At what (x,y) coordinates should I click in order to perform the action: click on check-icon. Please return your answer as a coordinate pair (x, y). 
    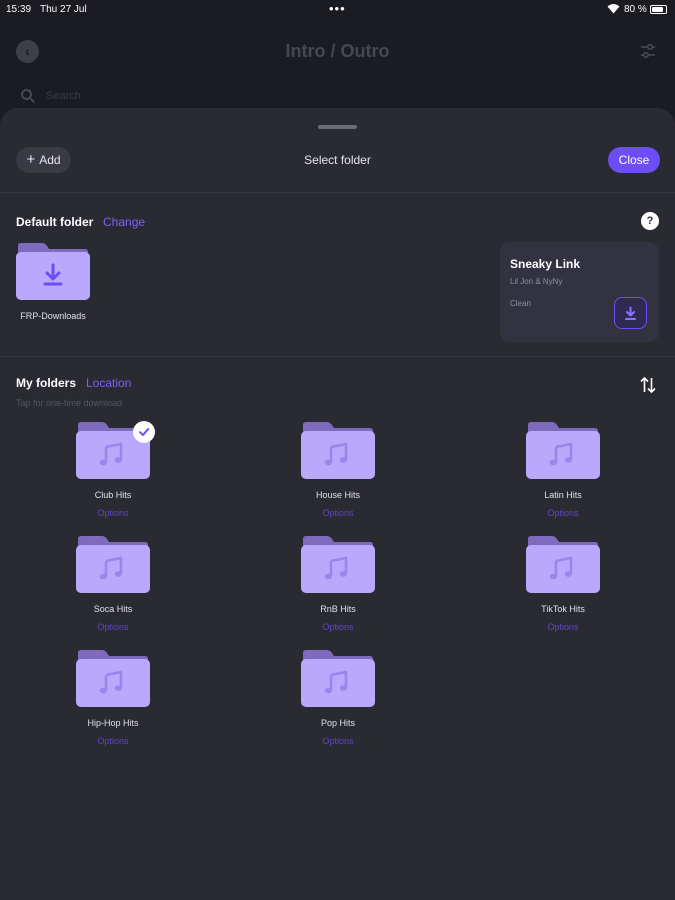
    Looking at the image, I should click on (144, 432).